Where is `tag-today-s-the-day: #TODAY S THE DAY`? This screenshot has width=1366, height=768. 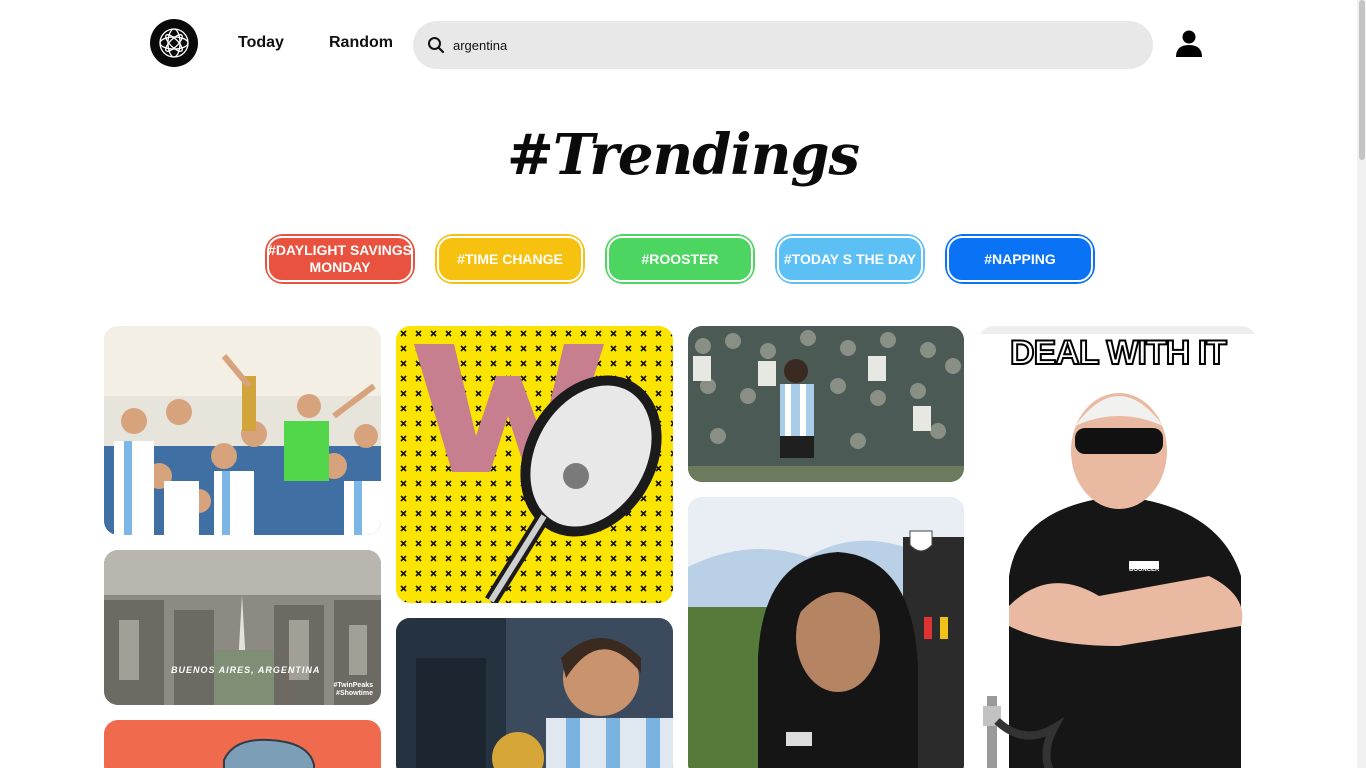
tag-today-s-the-day: #TODAY S THE DAY is located at coordinates (850, 259).